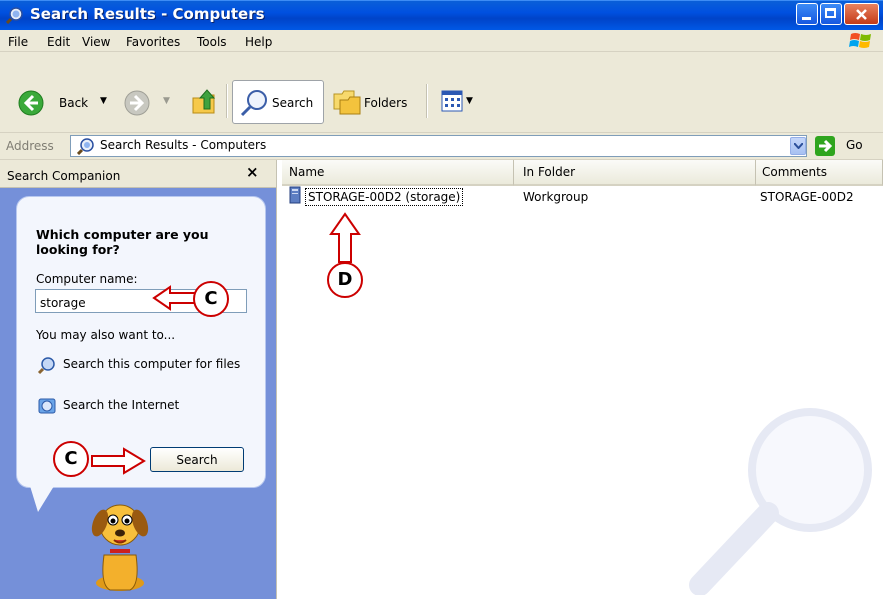 Image resolution: width=883 pixels, height=599 pixels. Describe the element at coordinates (212, 42) in the screenshot. I see `menu-tools: Tools` at that location.